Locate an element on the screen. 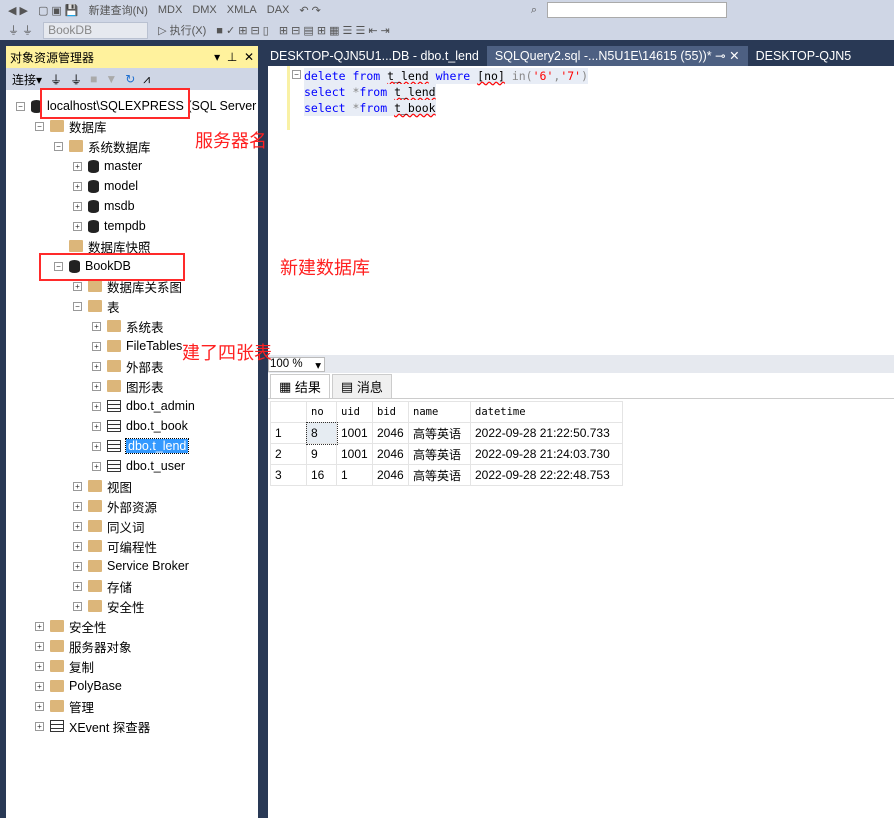 This screenshot has width=894, height=818. grid-cell: 2022-09-28 22:22:48.753 is located at coordinates (546, 475).